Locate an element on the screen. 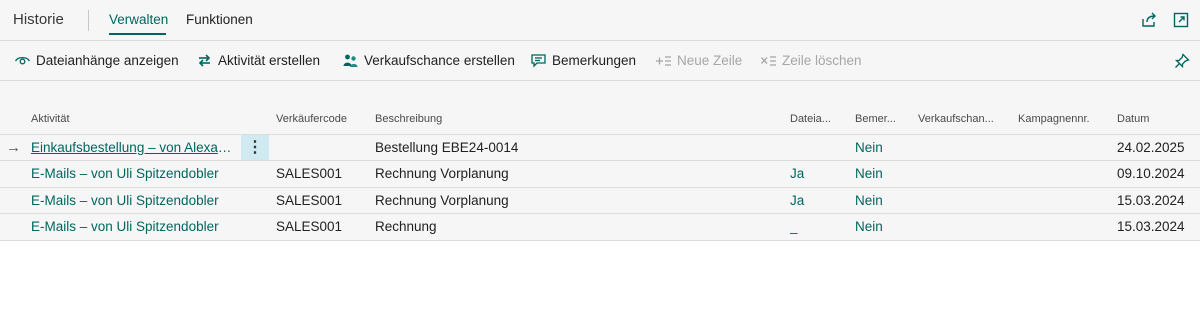 This screenshot has height=321, width=1200. new-line-icon is located at coordinates (663, 61).